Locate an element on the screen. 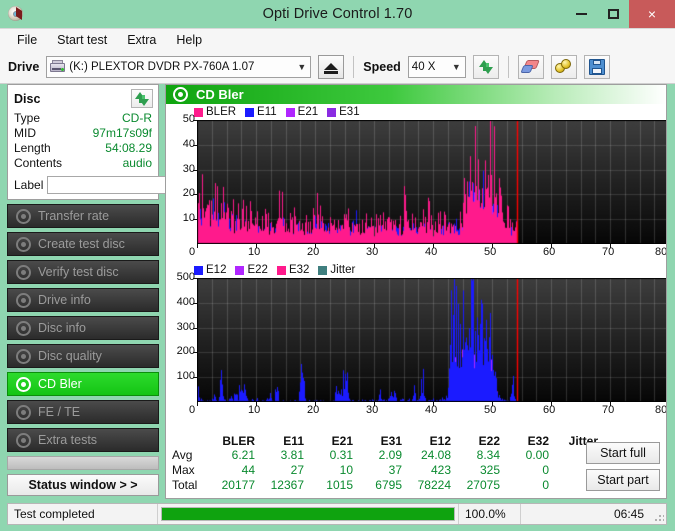 The image size is (675, 531). eject-button is located at coordinates (331, 66).